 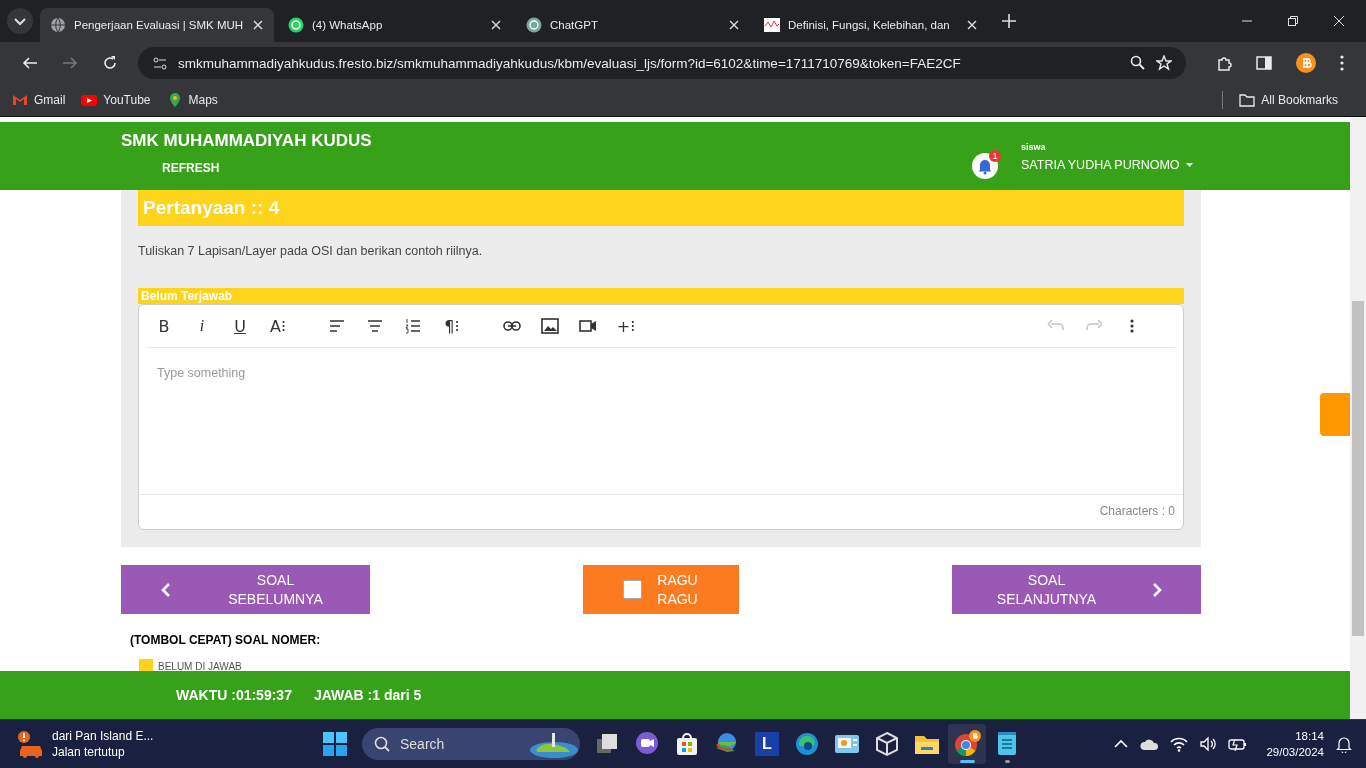 What do you see at coordinates (1121, 744) in the screenshot?
I see `chevron-up-icon` at bounding box center [1121, 744].